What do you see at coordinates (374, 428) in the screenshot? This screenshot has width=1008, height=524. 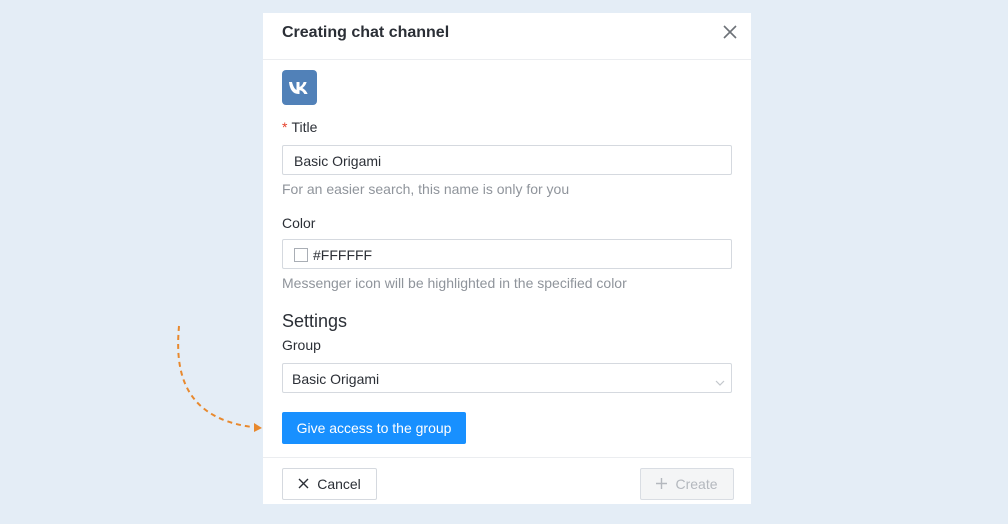 I see `give-access-button: Give access to the group` at bounding box center [374, 428].